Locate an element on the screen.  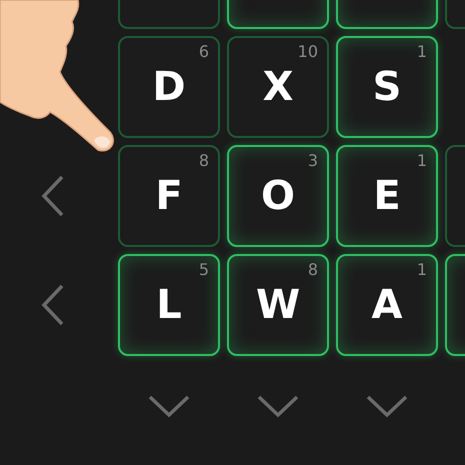
letter-tile: 6 D is located at coordinates (169, 87).